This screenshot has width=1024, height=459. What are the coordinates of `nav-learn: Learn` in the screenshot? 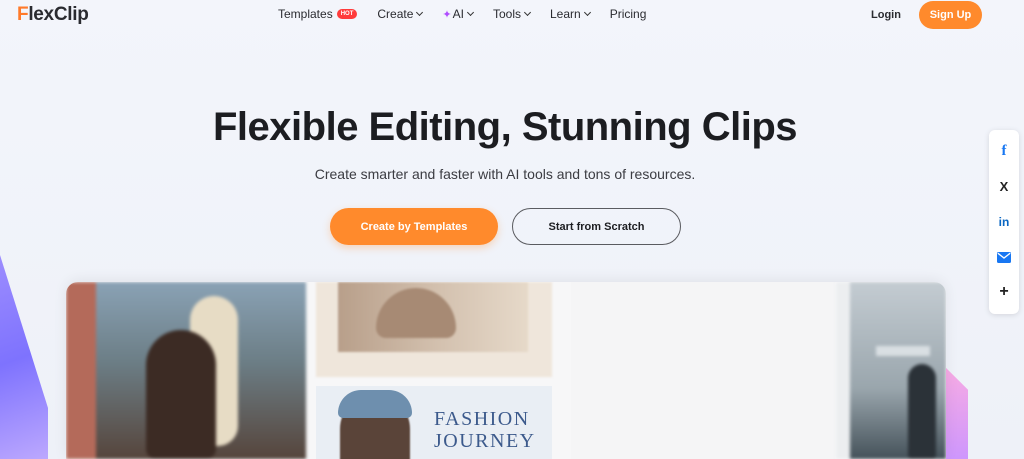 It's located at (570, 14).